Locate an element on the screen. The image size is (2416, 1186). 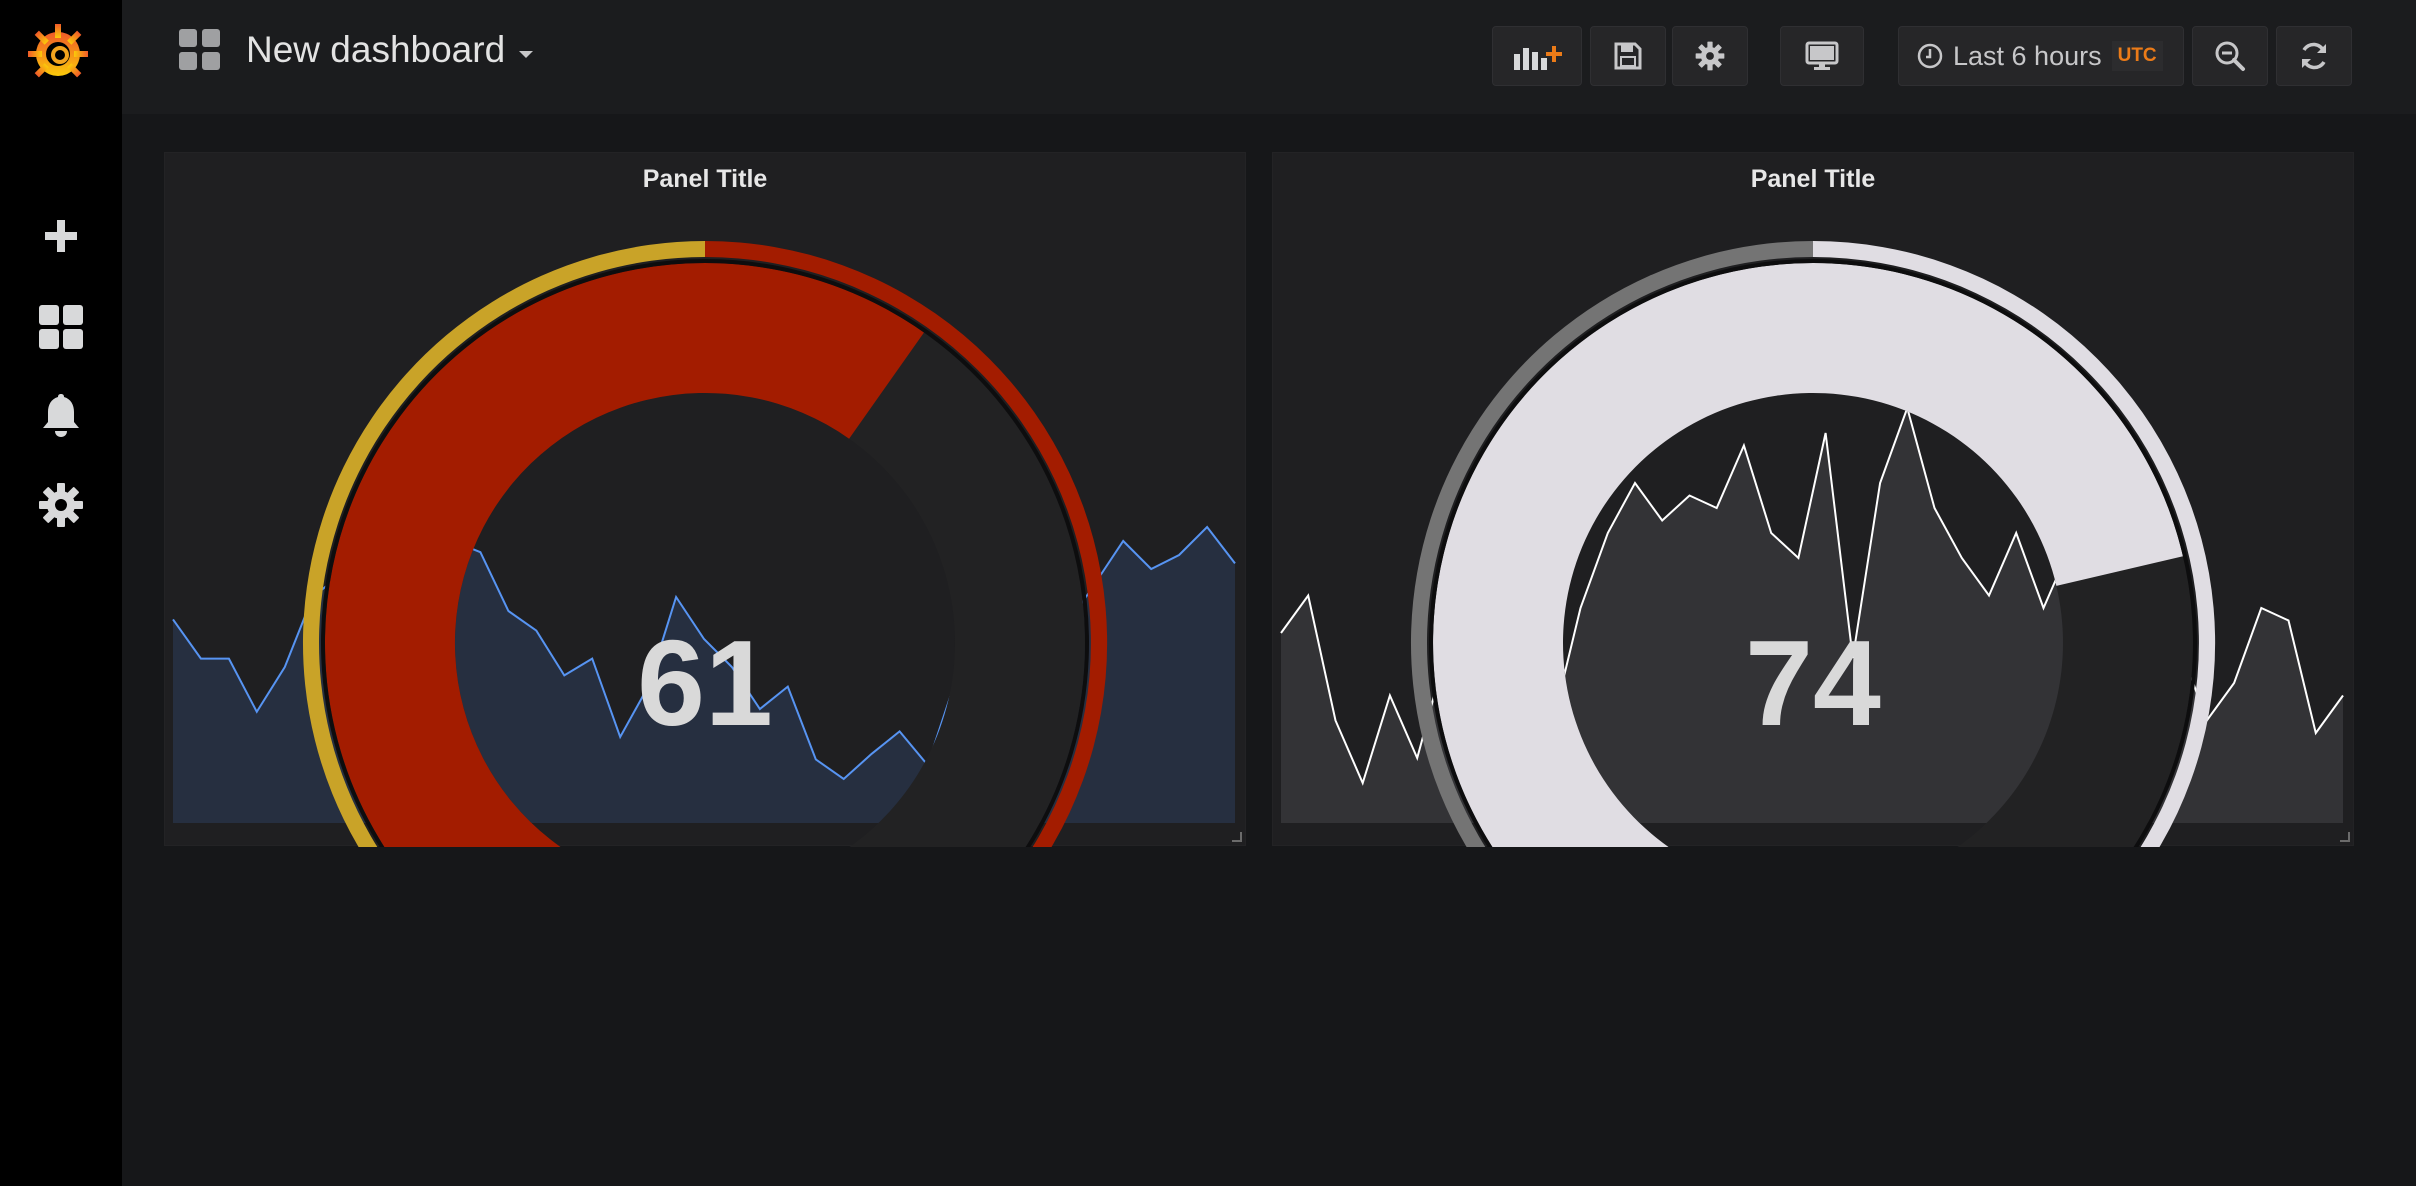
dashboard-picker: New dashboard is located at coordinates (356, 50).